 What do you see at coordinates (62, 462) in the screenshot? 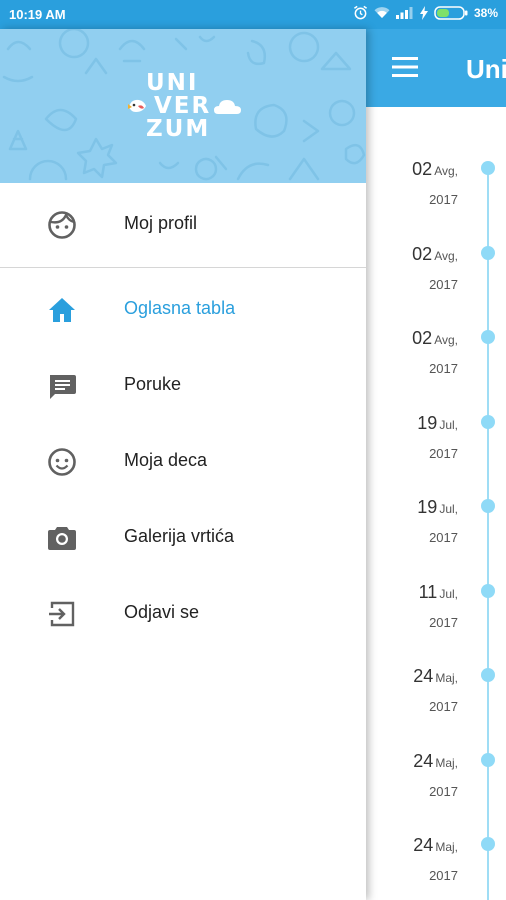
I see `child-face-icon` at bounding box center [62, 462].